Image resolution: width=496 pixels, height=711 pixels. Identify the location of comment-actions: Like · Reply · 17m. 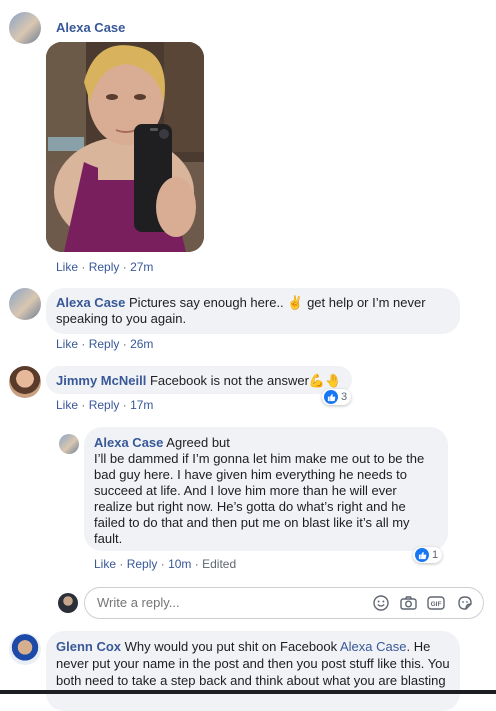
(105, 405).